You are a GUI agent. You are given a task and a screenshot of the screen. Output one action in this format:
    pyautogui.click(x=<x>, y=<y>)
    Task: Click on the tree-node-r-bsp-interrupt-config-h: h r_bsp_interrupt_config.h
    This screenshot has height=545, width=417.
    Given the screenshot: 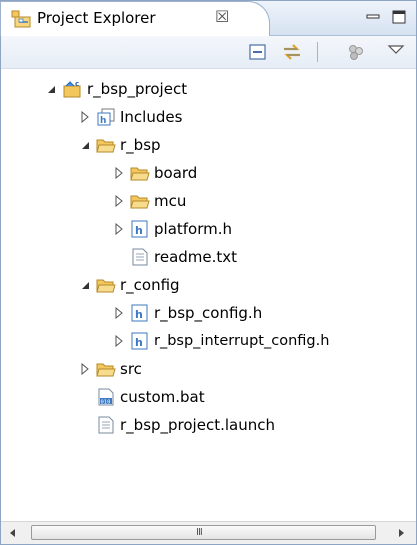 What is the action you would take?
    pyautogui.click(x=208, y=341)
    